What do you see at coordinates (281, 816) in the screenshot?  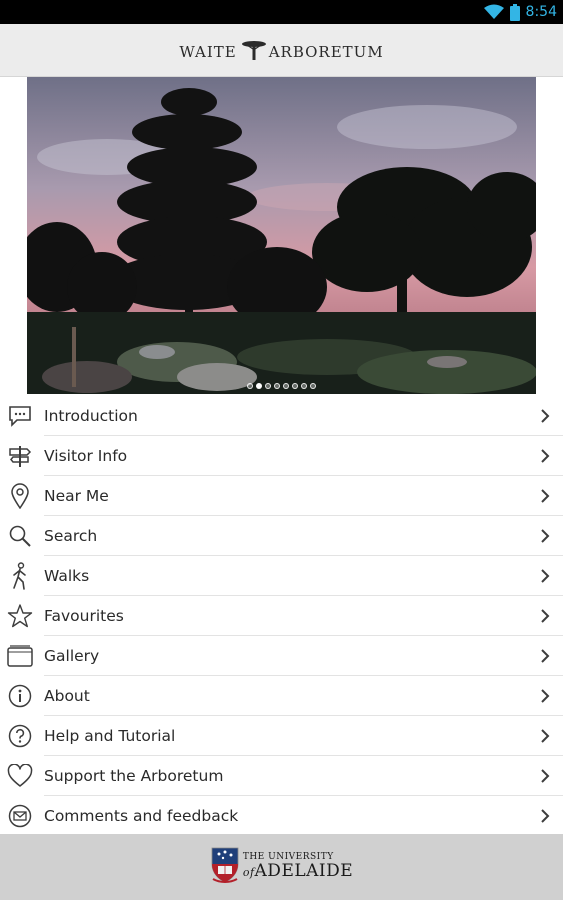 I see `menu-item-comments-and-feedback: Comments and feedback` at bounding box center [281, 816].